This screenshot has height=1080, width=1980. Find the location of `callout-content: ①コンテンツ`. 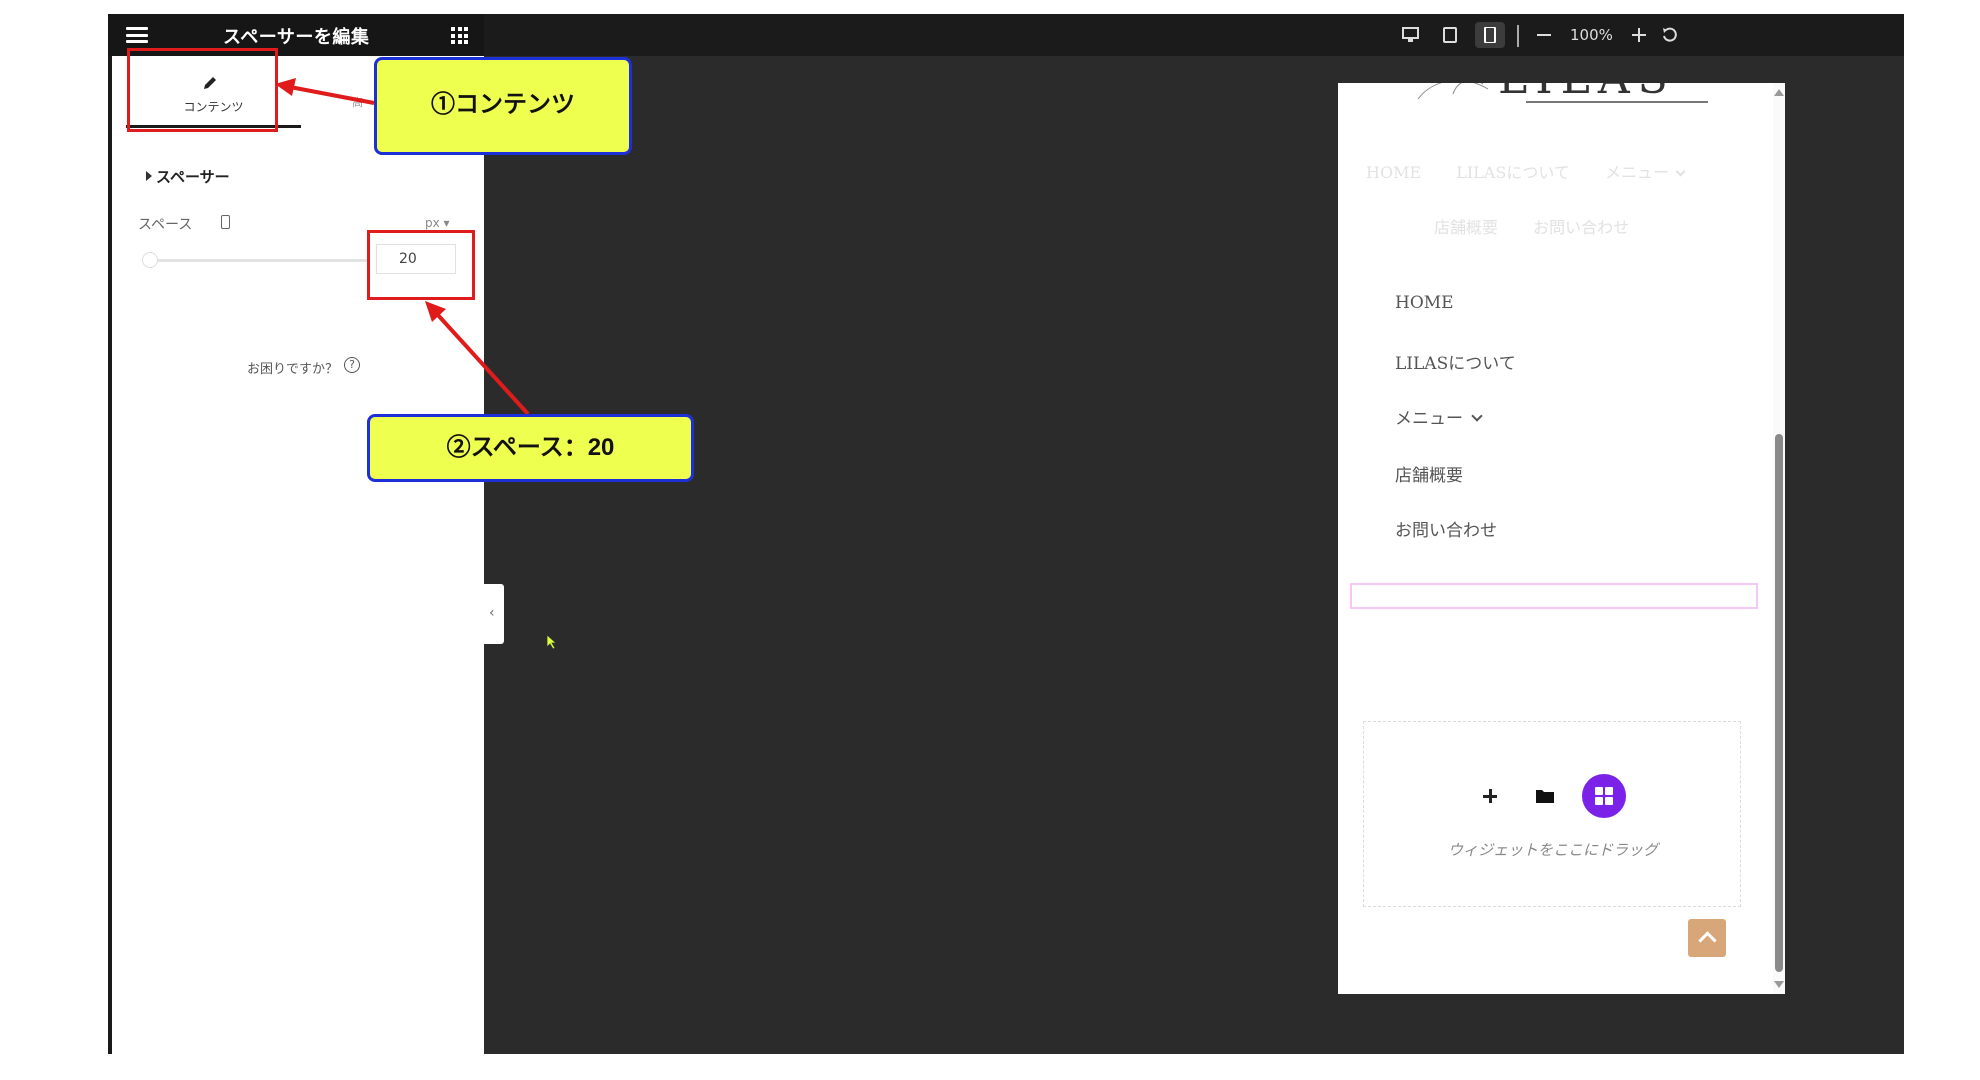

callout-content: ①コンテンツ is located at coordinates (503, 106).